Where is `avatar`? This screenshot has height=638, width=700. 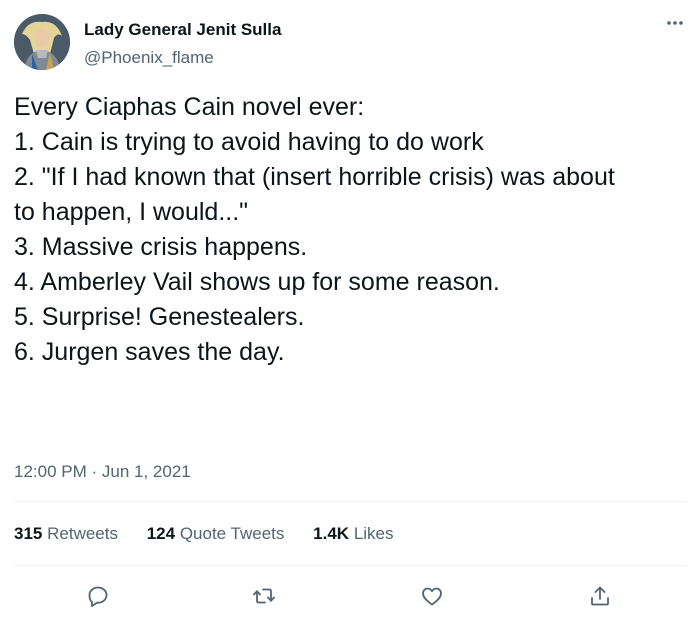 avatar is located at coordinates (42, 42).